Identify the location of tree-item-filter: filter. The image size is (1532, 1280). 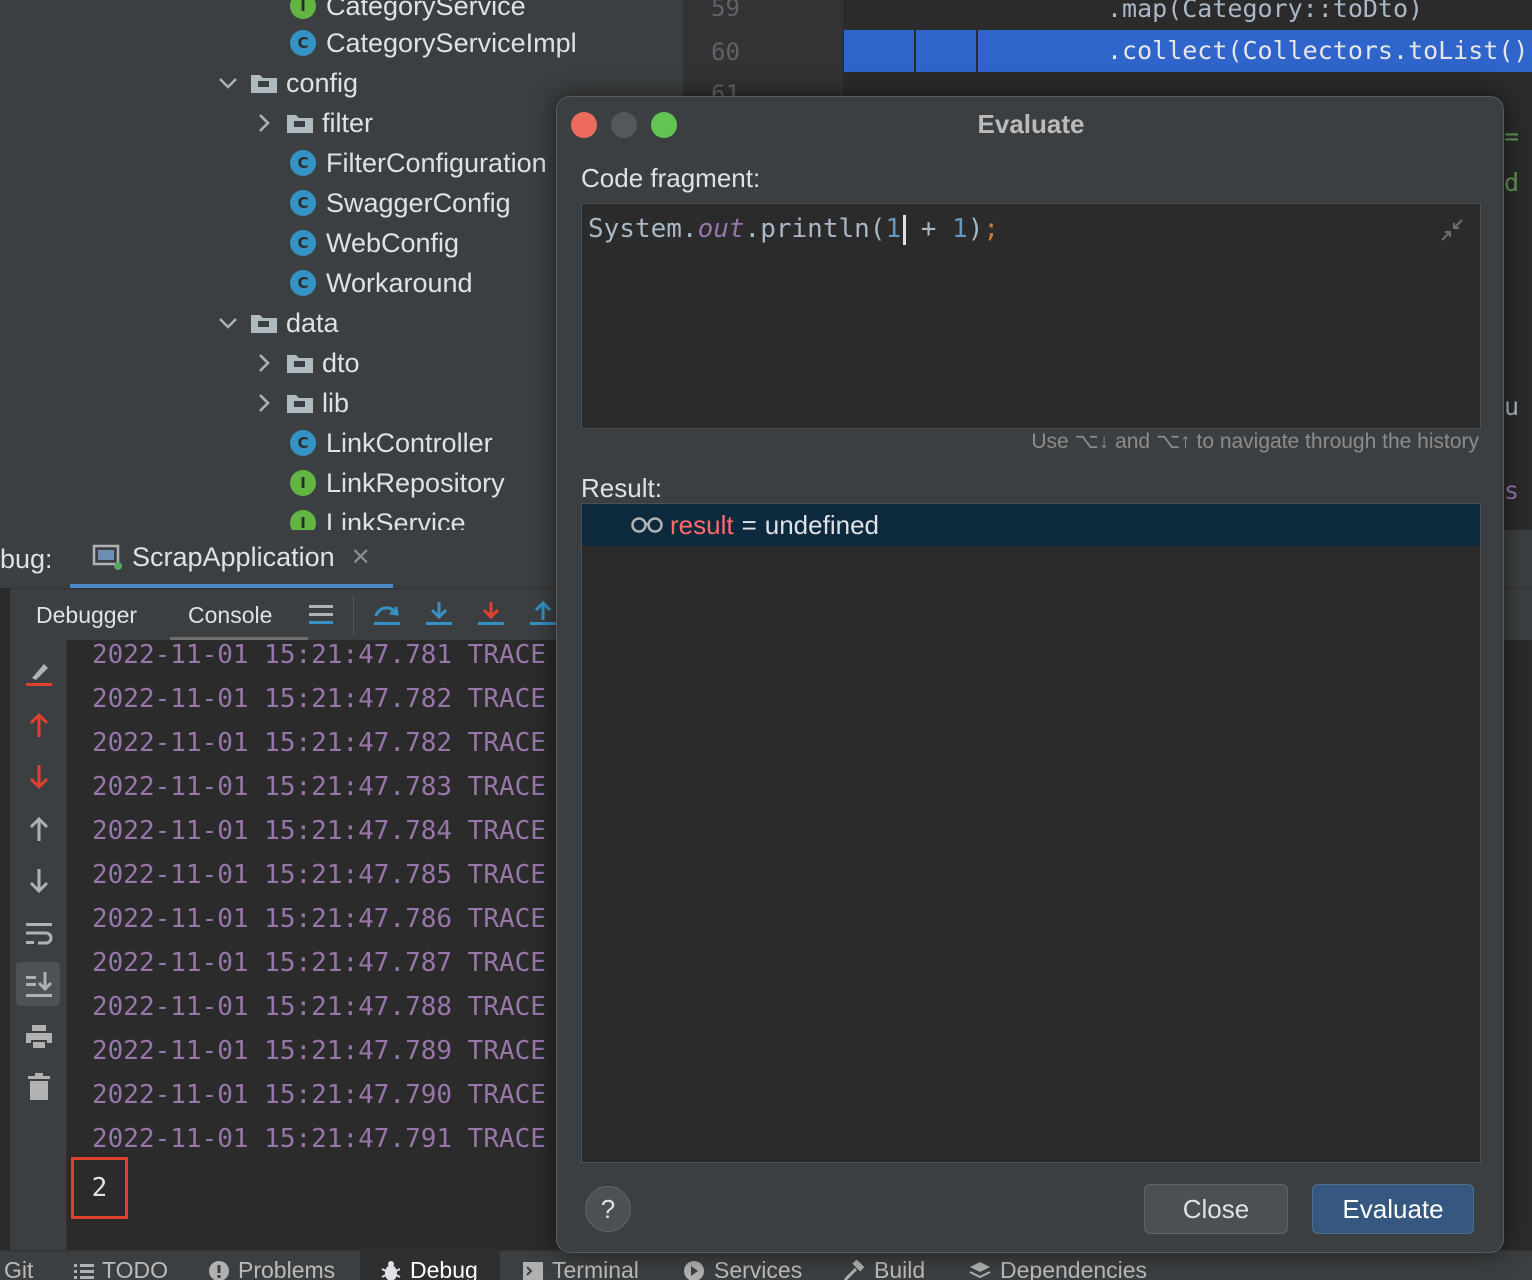
(312, 123).